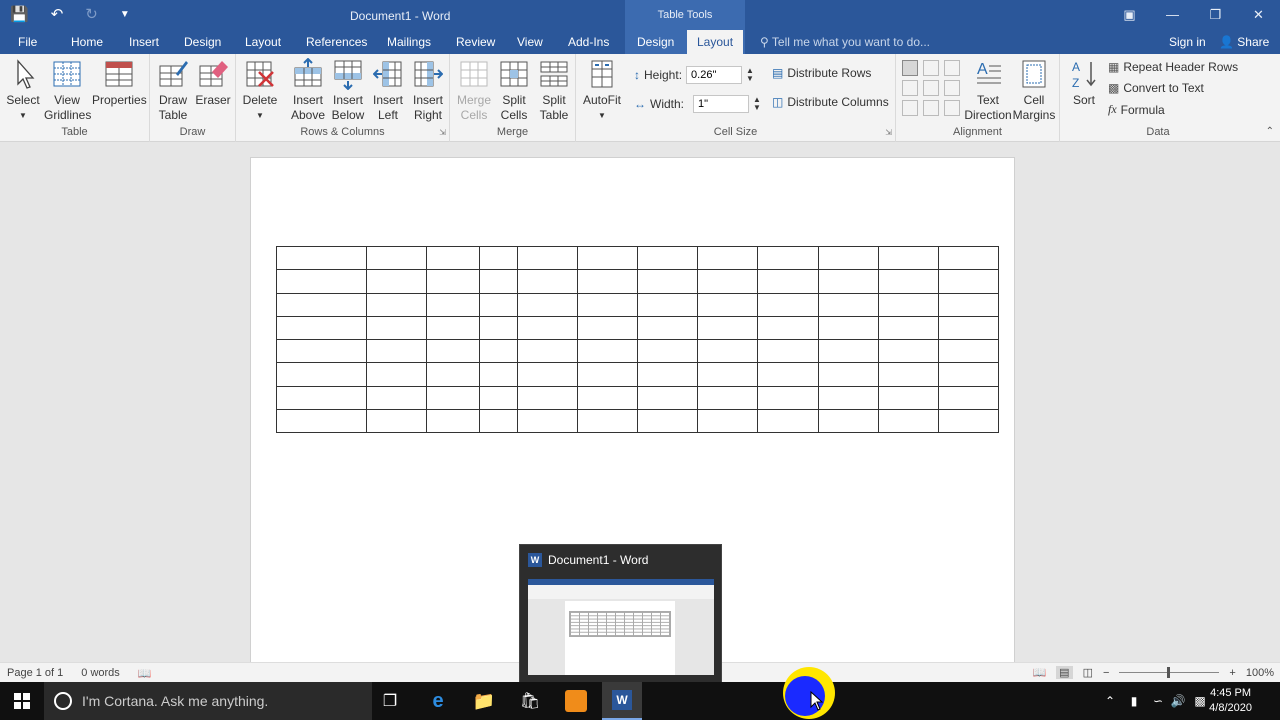 The height and width of the screenshot is (720, 1280). Describe the element at coordinates (213, 83) in the screenshot. I see `eraser-button: Eraser` at that location.